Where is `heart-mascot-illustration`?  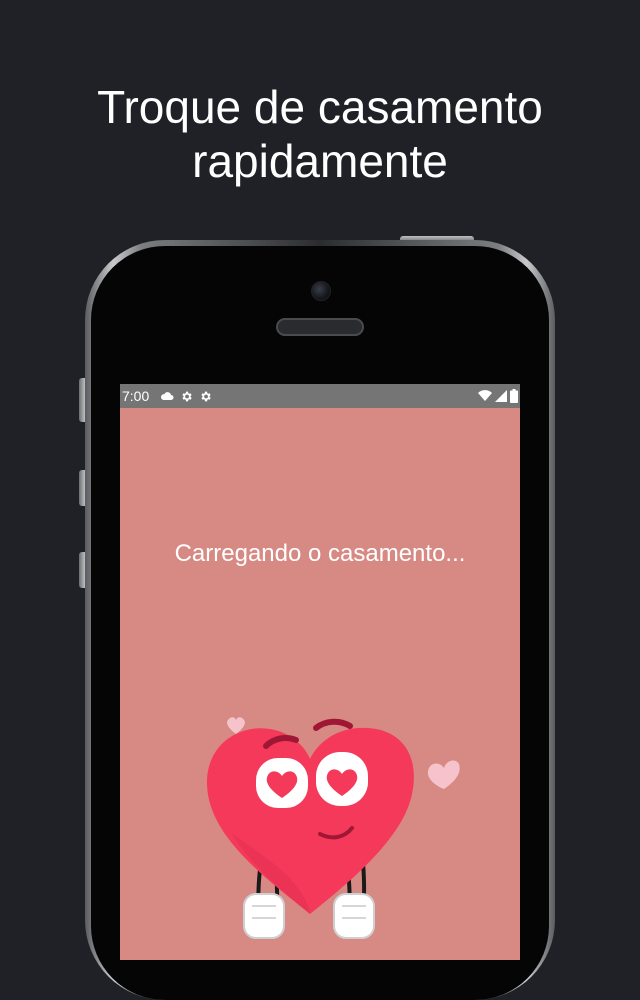 heart-mascot-illustration is located at coordinates (333, 828).